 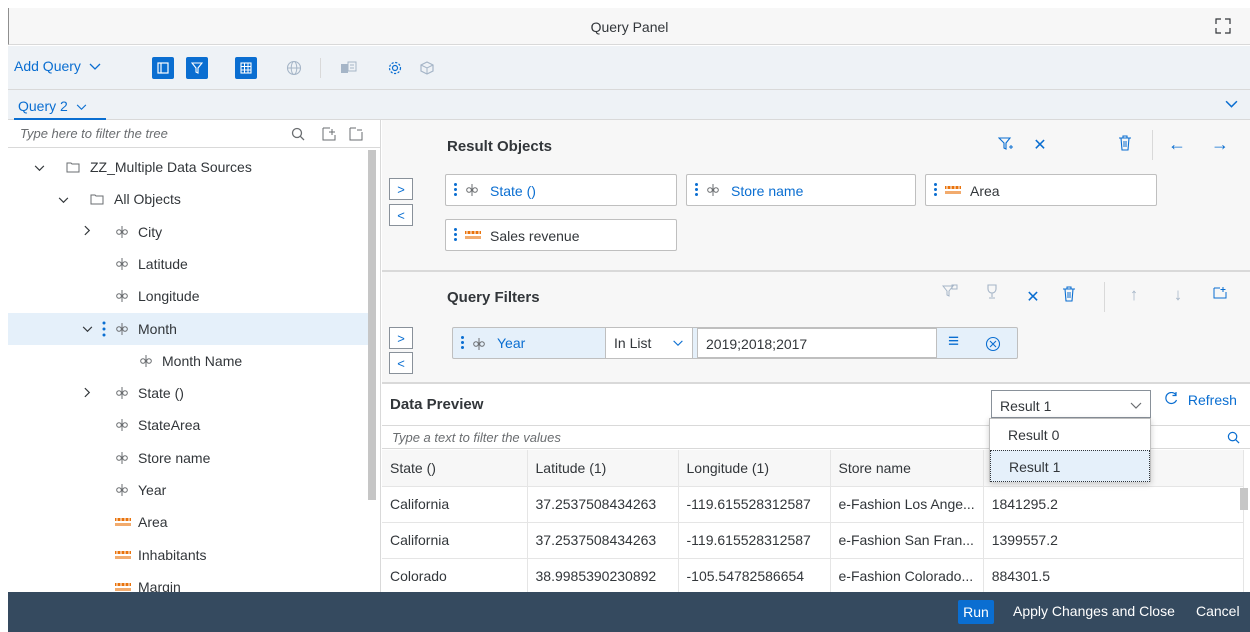 What do you see at coordinates (1070, 435) in the screenshot?
I see `dropdown-option-result-0: Result 0` at bounding box center [1070, 435].